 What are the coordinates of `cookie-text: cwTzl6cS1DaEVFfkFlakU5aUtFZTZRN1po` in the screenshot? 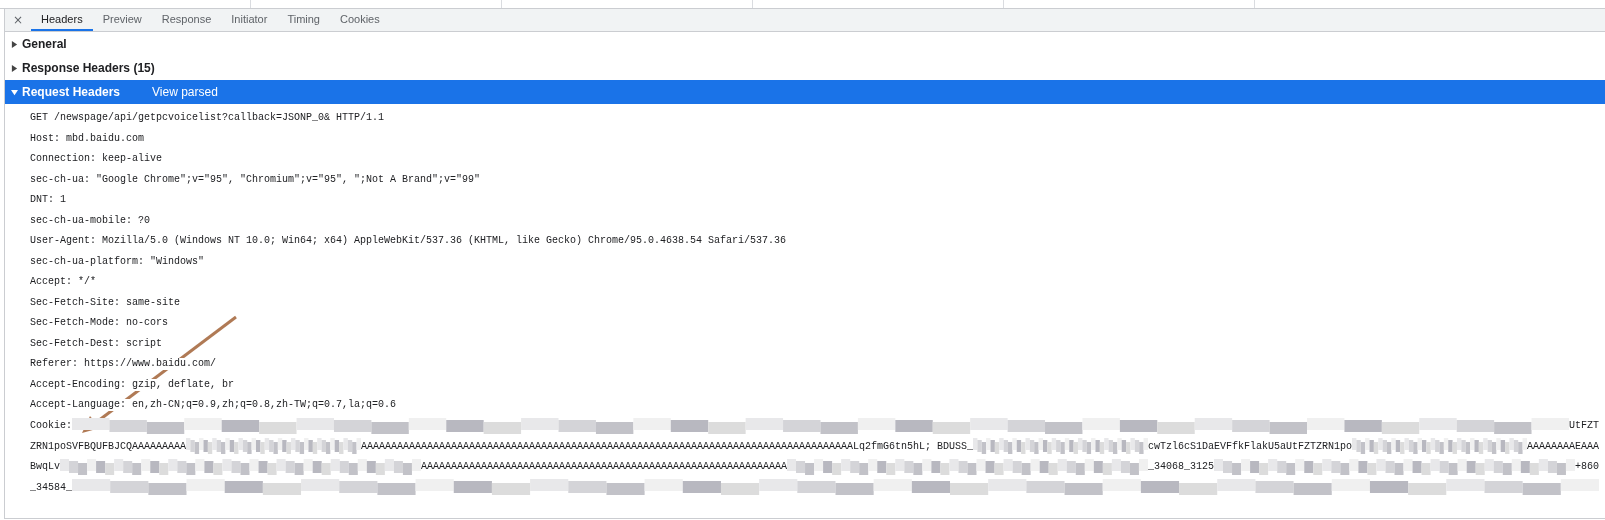 It's located at (1250, 446).